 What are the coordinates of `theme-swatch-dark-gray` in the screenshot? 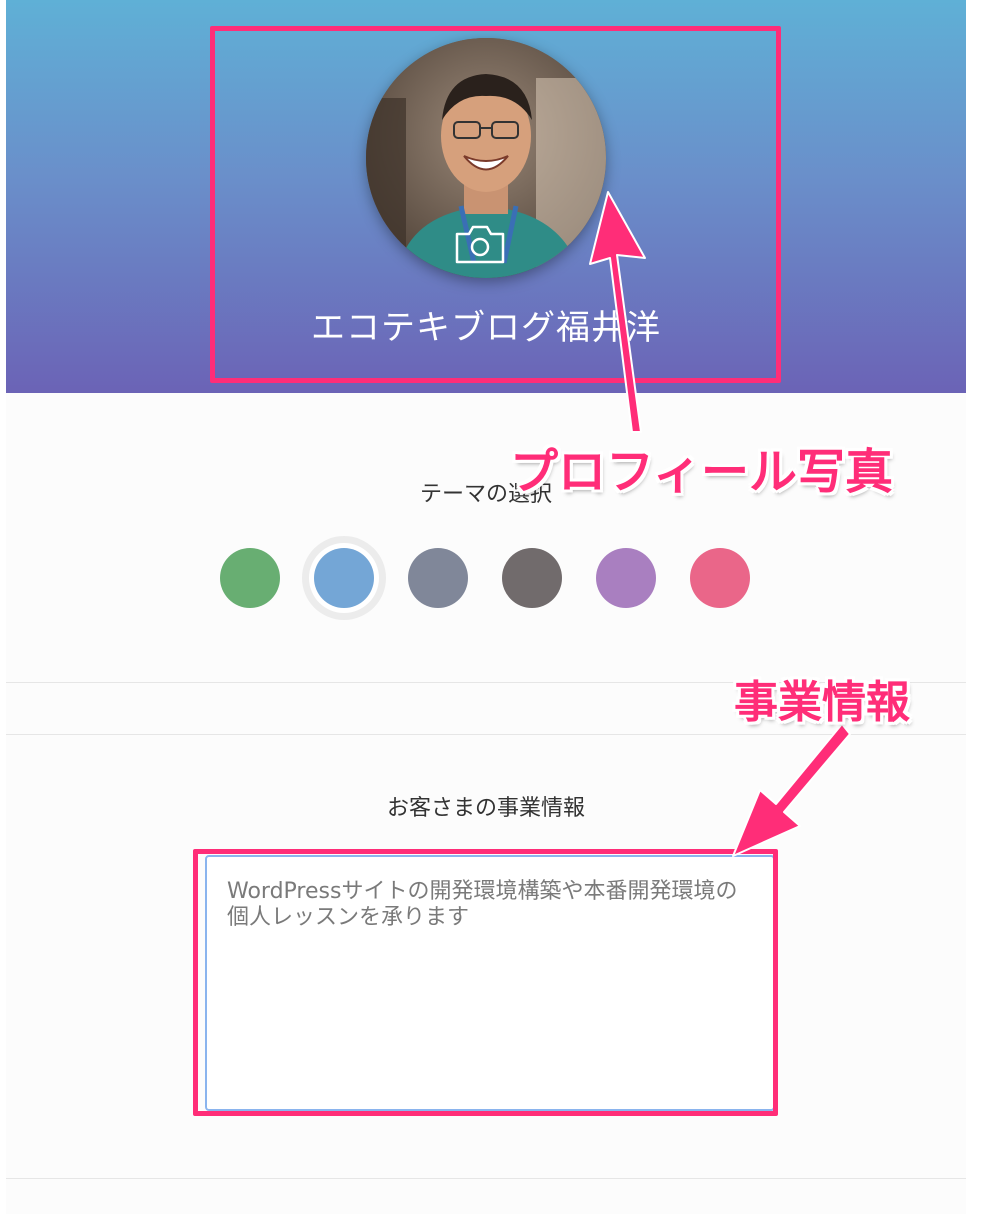 It's located at (532, 578).